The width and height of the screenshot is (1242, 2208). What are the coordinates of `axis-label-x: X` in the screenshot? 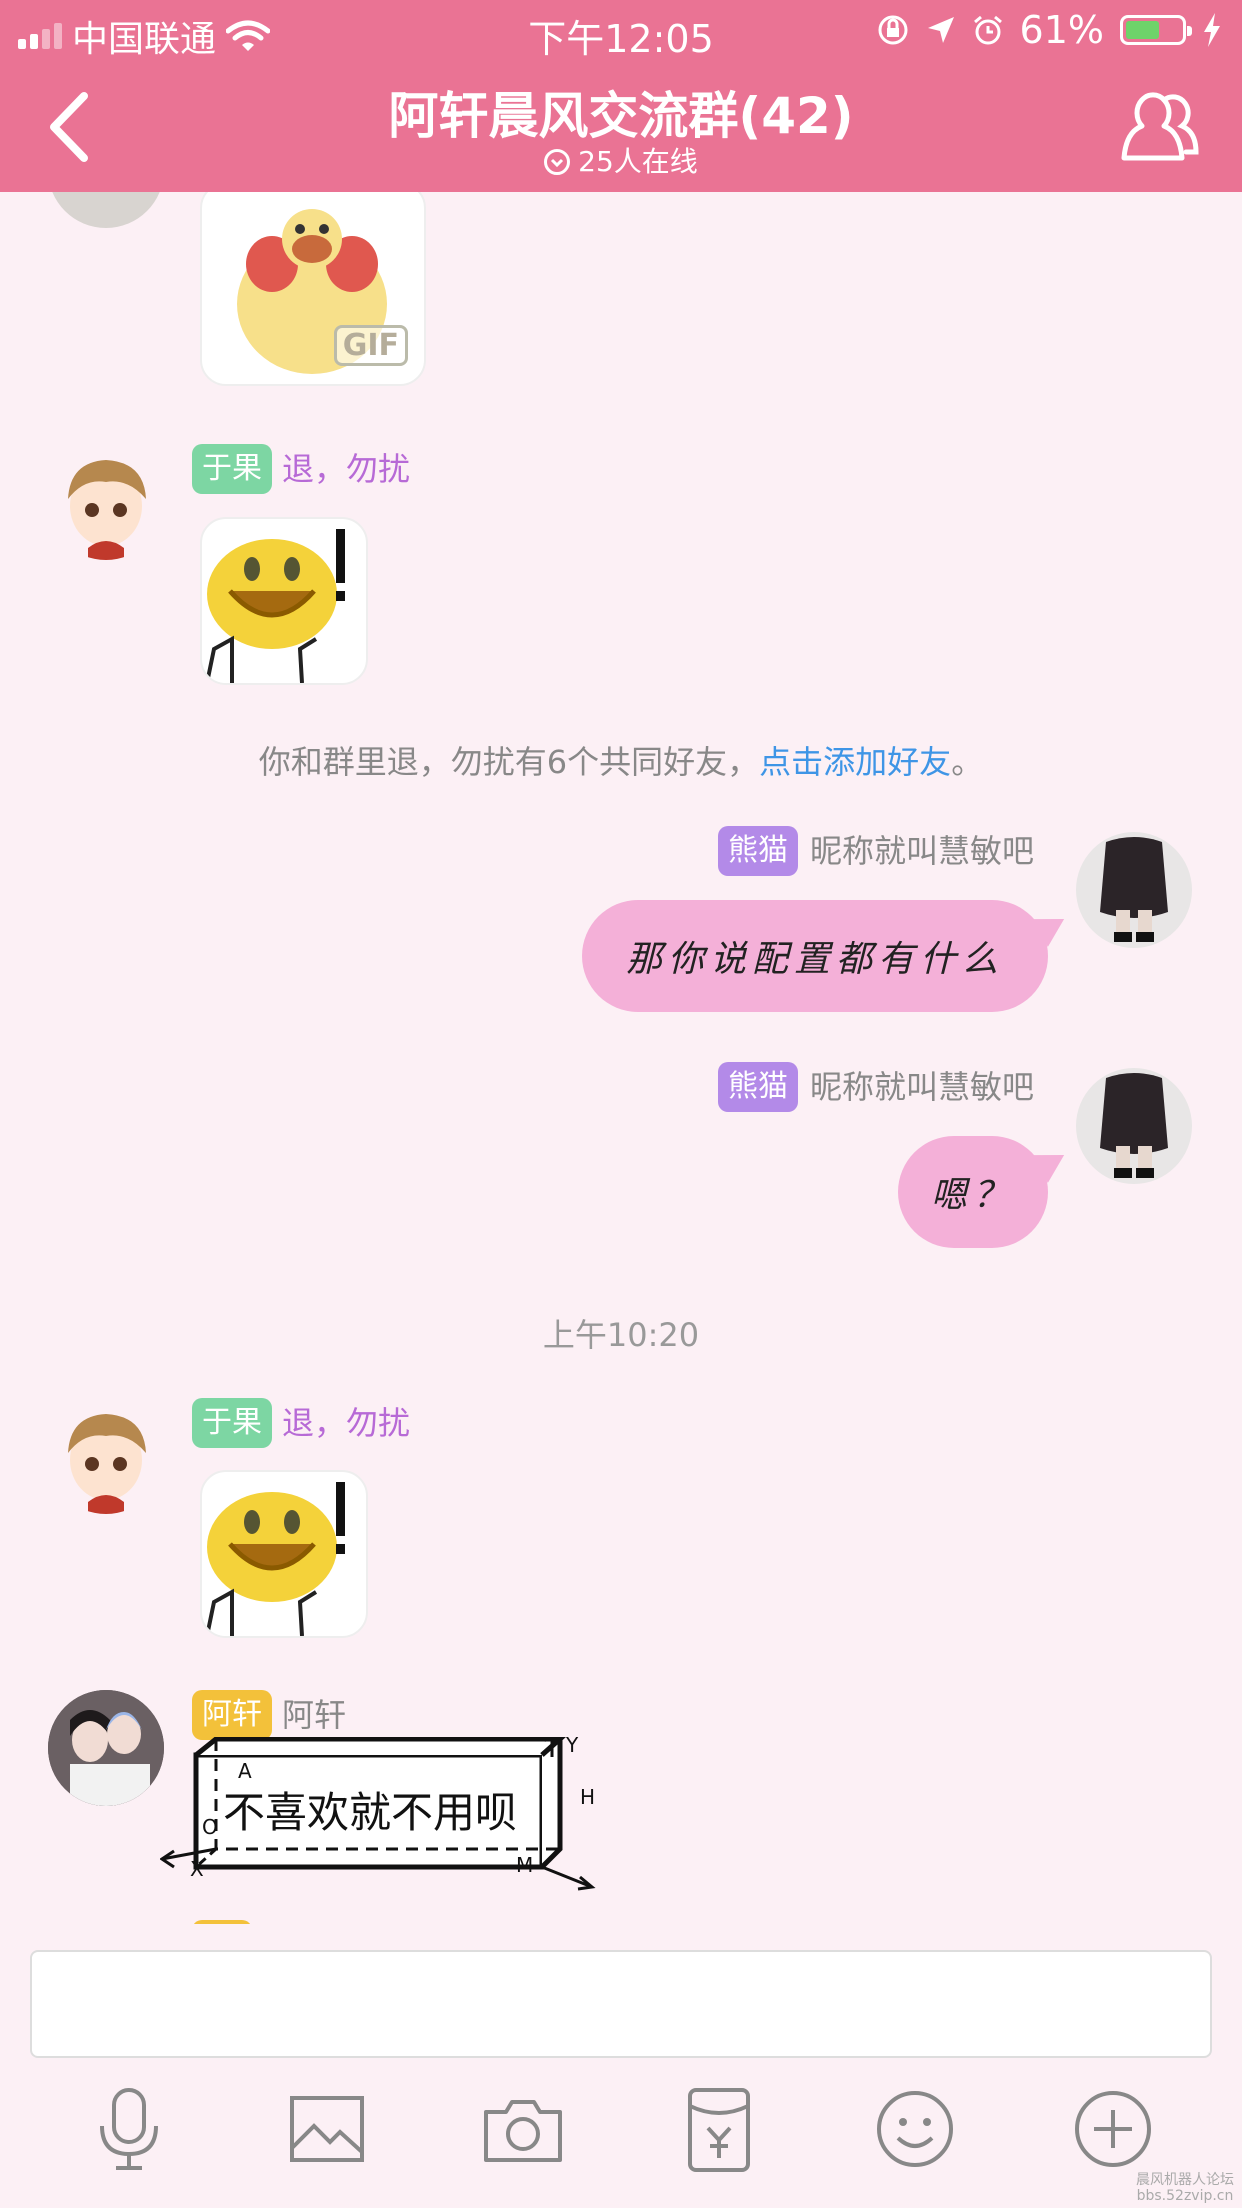 It's located at (197, 1869).